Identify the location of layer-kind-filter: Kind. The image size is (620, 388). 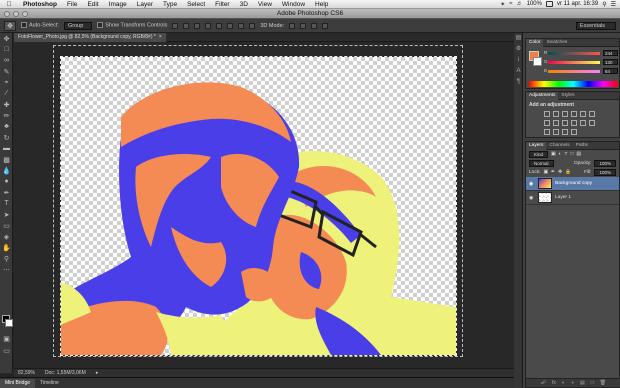
(539, 154).